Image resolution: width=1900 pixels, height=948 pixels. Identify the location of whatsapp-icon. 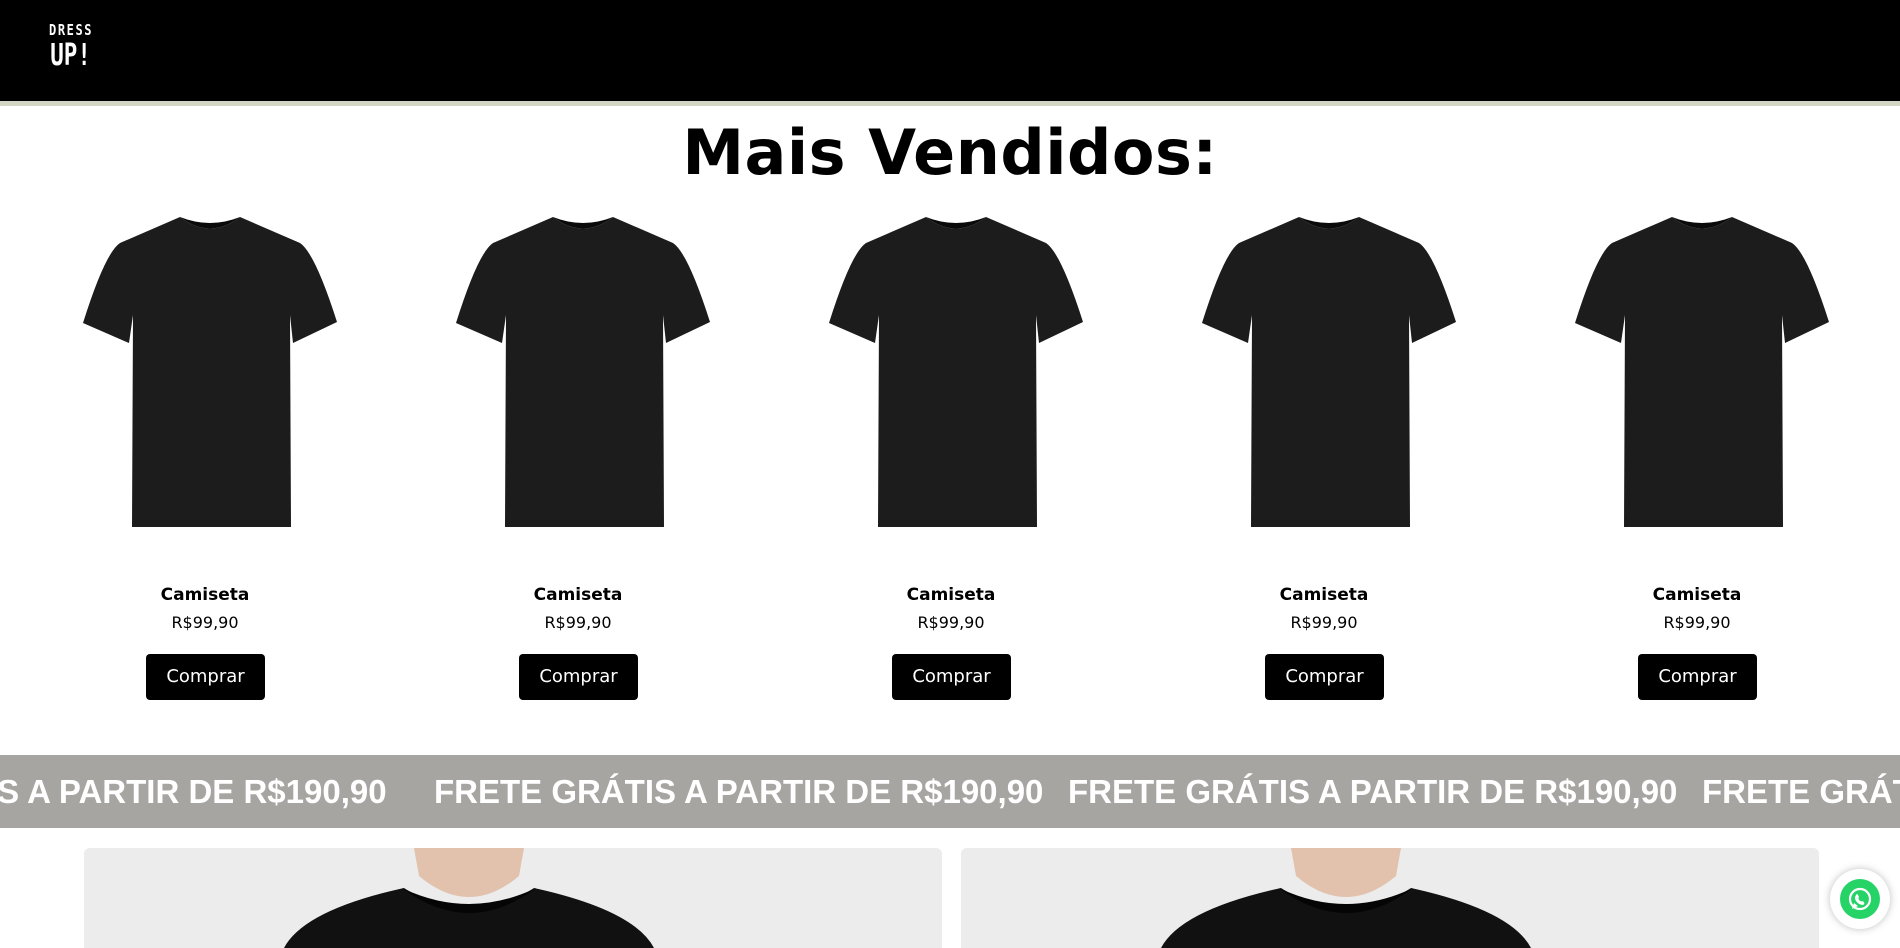
(1860, 899).